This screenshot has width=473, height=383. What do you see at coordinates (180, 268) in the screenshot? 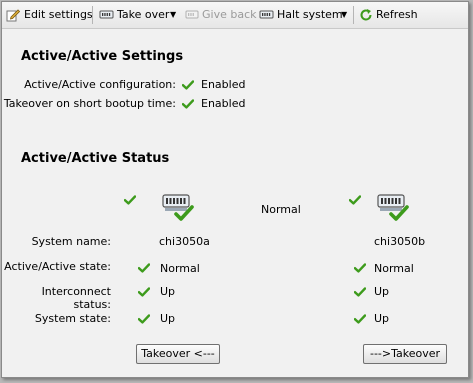
I see `node-a-aa-state: Normal` at bounding box center [180, 268].